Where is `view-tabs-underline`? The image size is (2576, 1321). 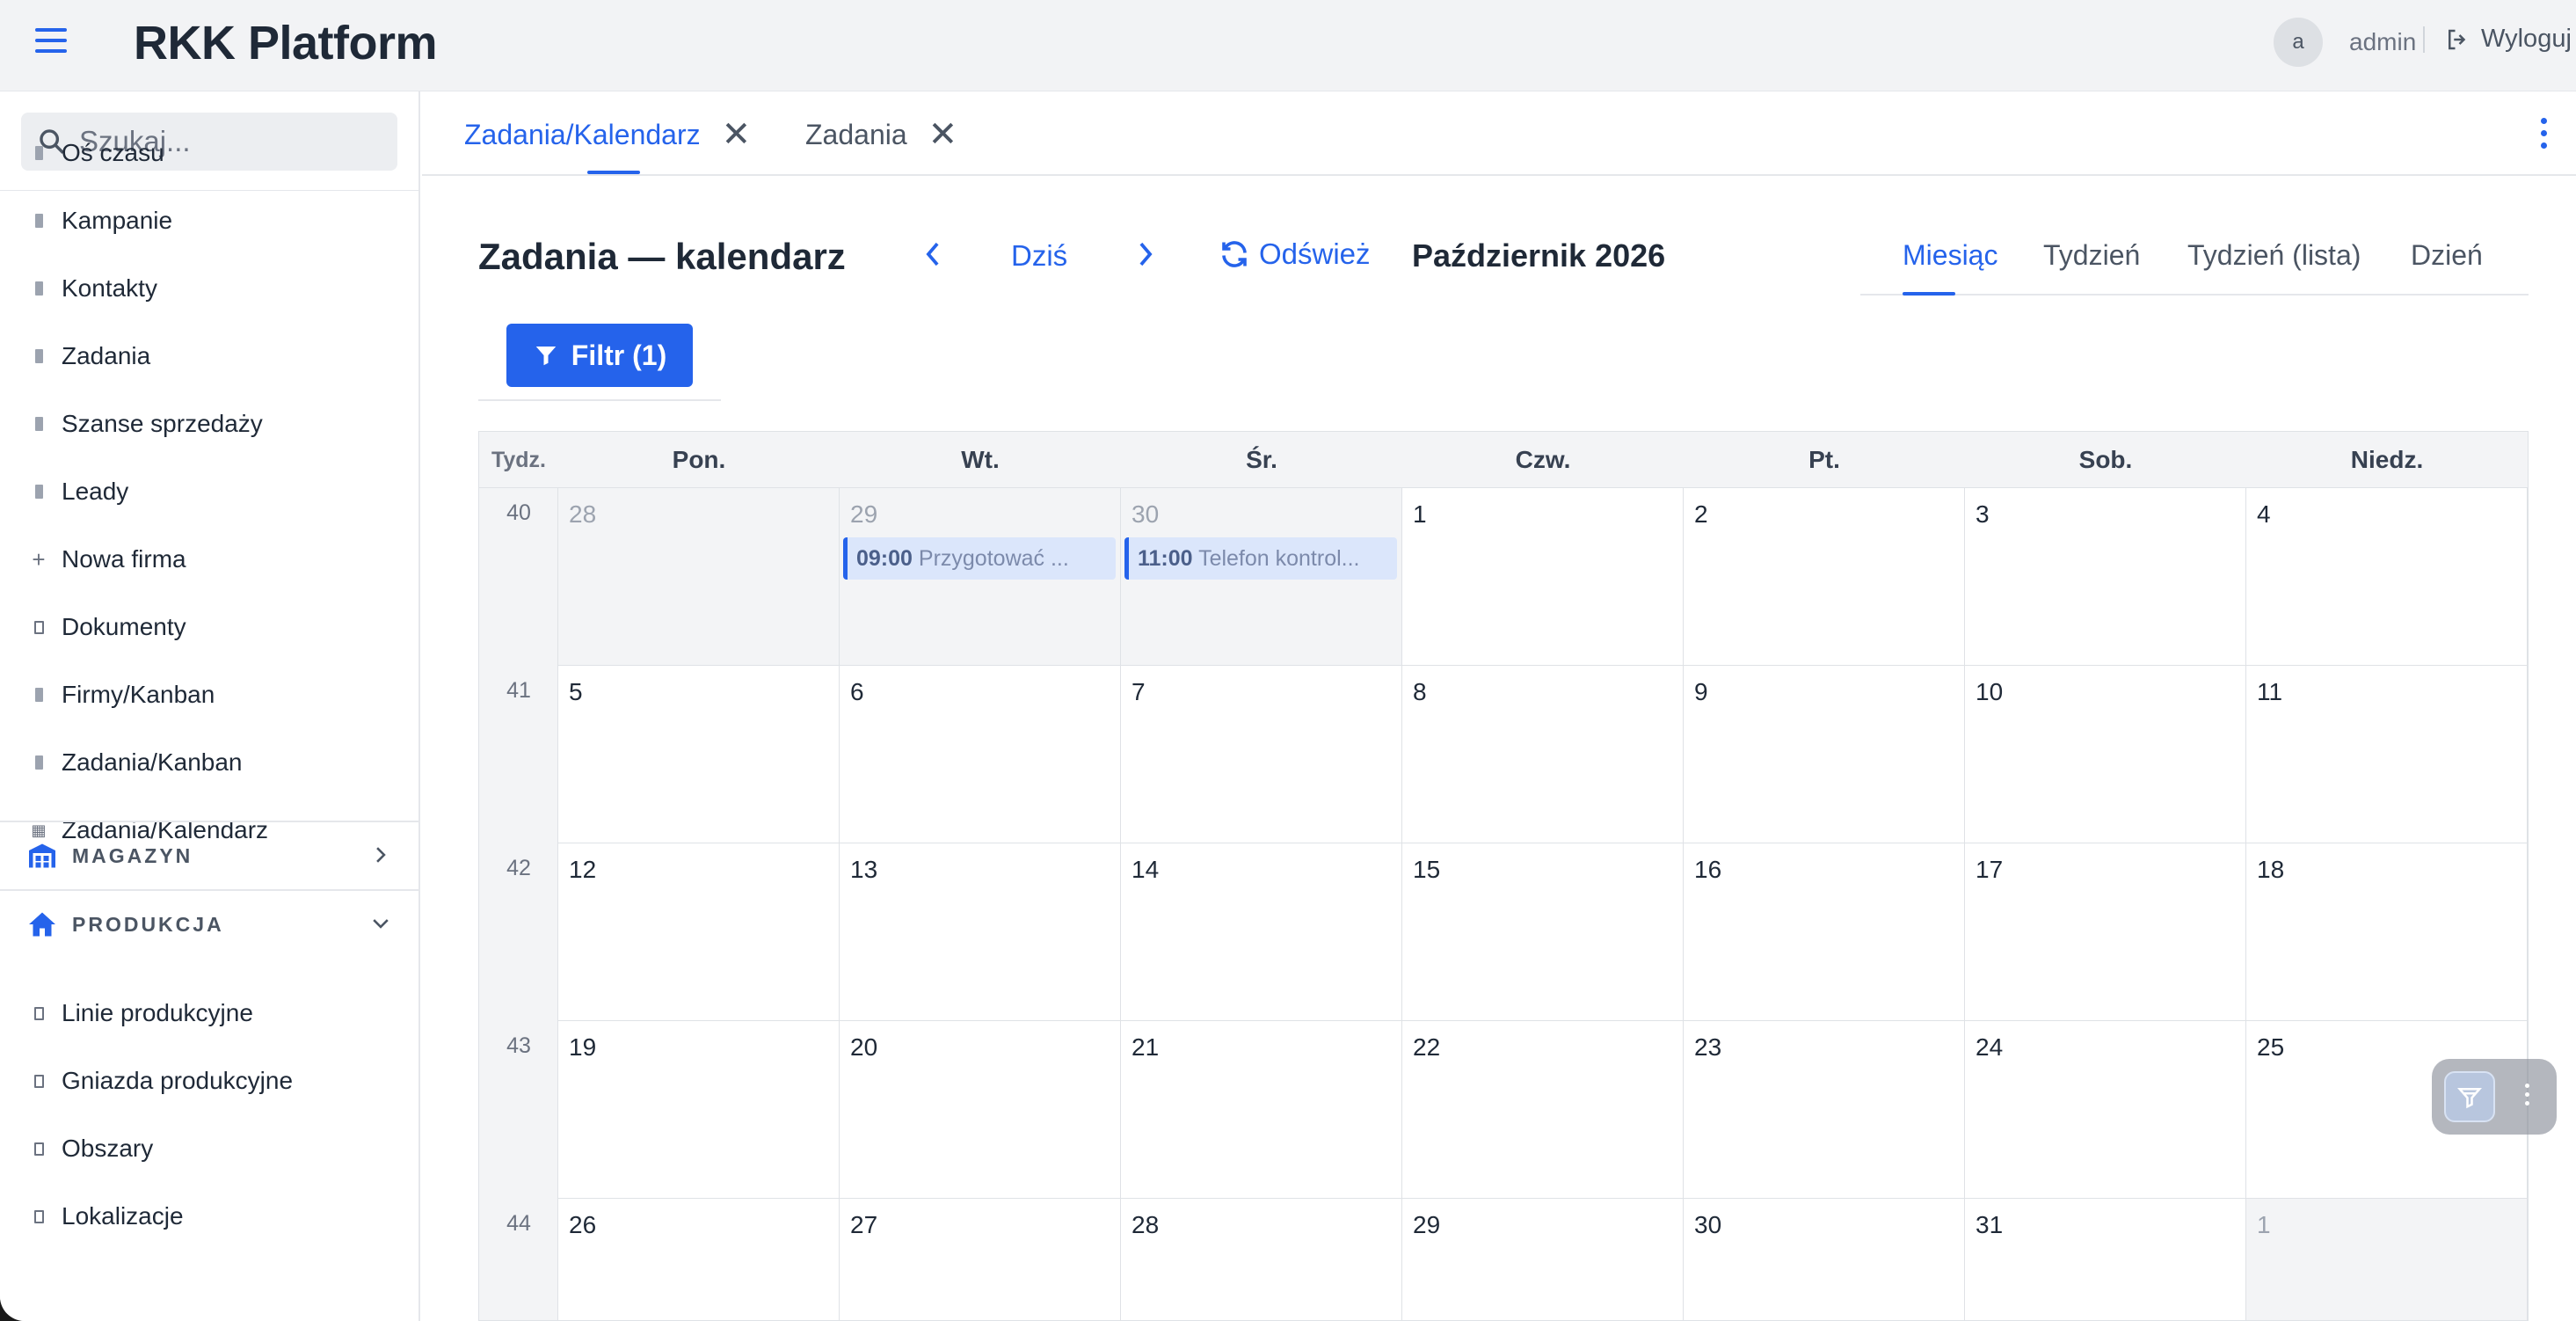 view-tabs-underline is located at coordinates (2194, 295).